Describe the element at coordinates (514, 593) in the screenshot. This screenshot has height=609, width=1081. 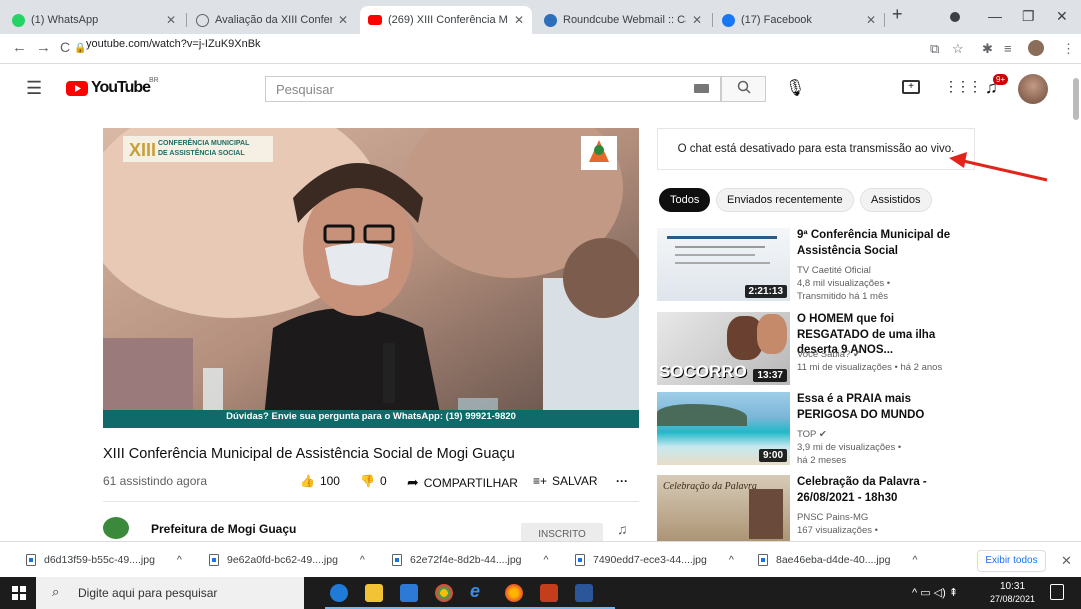
I see `firefox-icon` at that location.